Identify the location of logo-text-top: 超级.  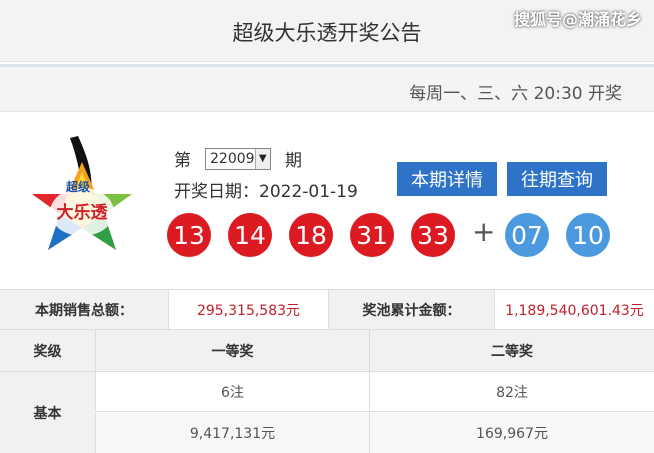
(77, 187).